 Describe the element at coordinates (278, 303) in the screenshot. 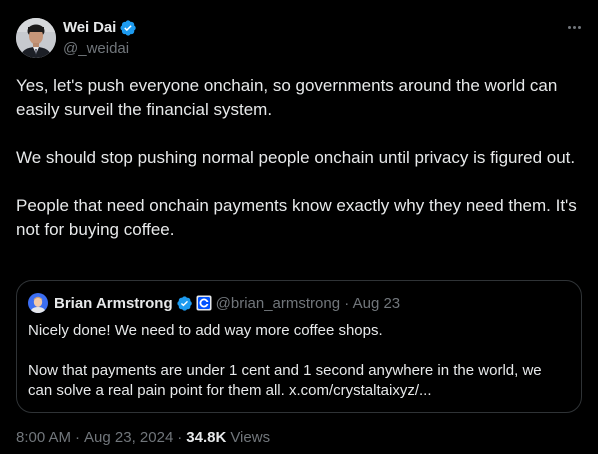

I see `quoted-author-handle: @brian_armstrong` at that location.